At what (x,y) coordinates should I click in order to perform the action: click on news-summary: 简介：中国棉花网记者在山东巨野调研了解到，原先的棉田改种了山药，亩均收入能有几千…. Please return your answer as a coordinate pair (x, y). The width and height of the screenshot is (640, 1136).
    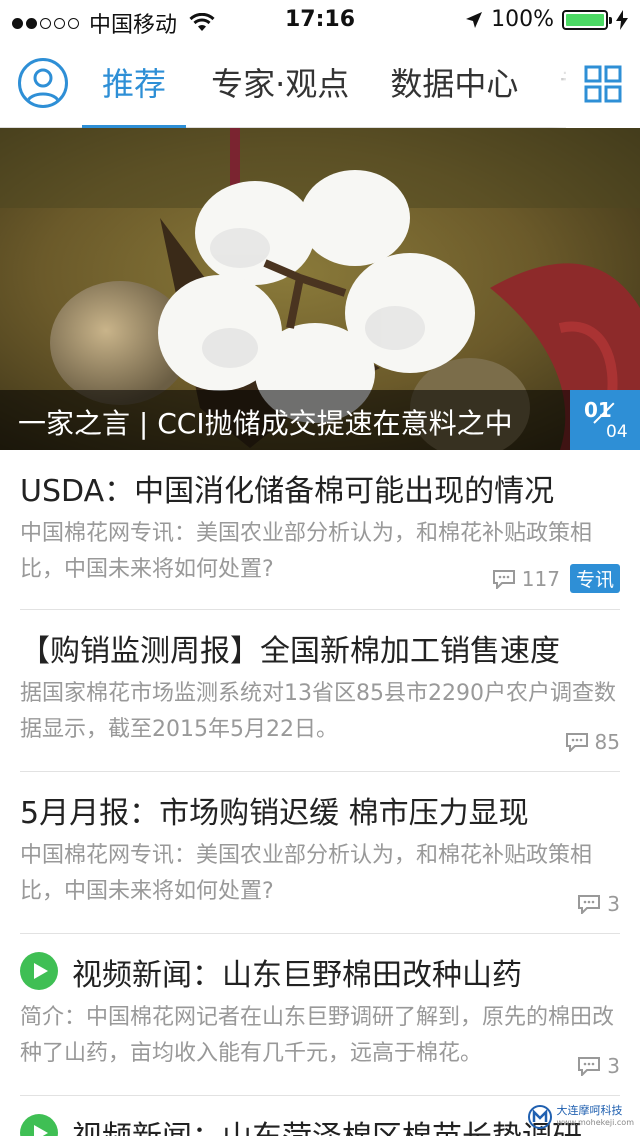
    Looking at the image, I should click on (317, 1035).